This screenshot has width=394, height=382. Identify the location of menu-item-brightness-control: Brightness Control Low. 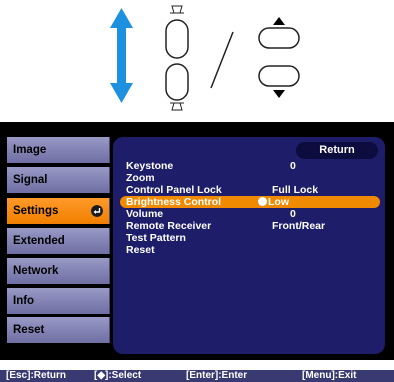
(250, 202).